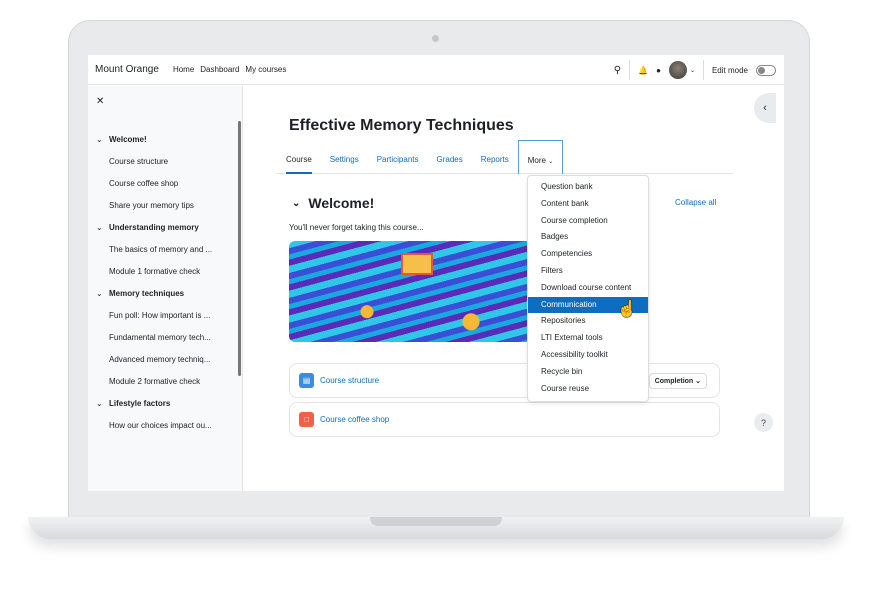 This screenshot has width=882, height=589. What do you see at coordinates (219, 69) in the screenshot?
I see `nav-dashboard: Dashboard` at bounding box center [219, 69].